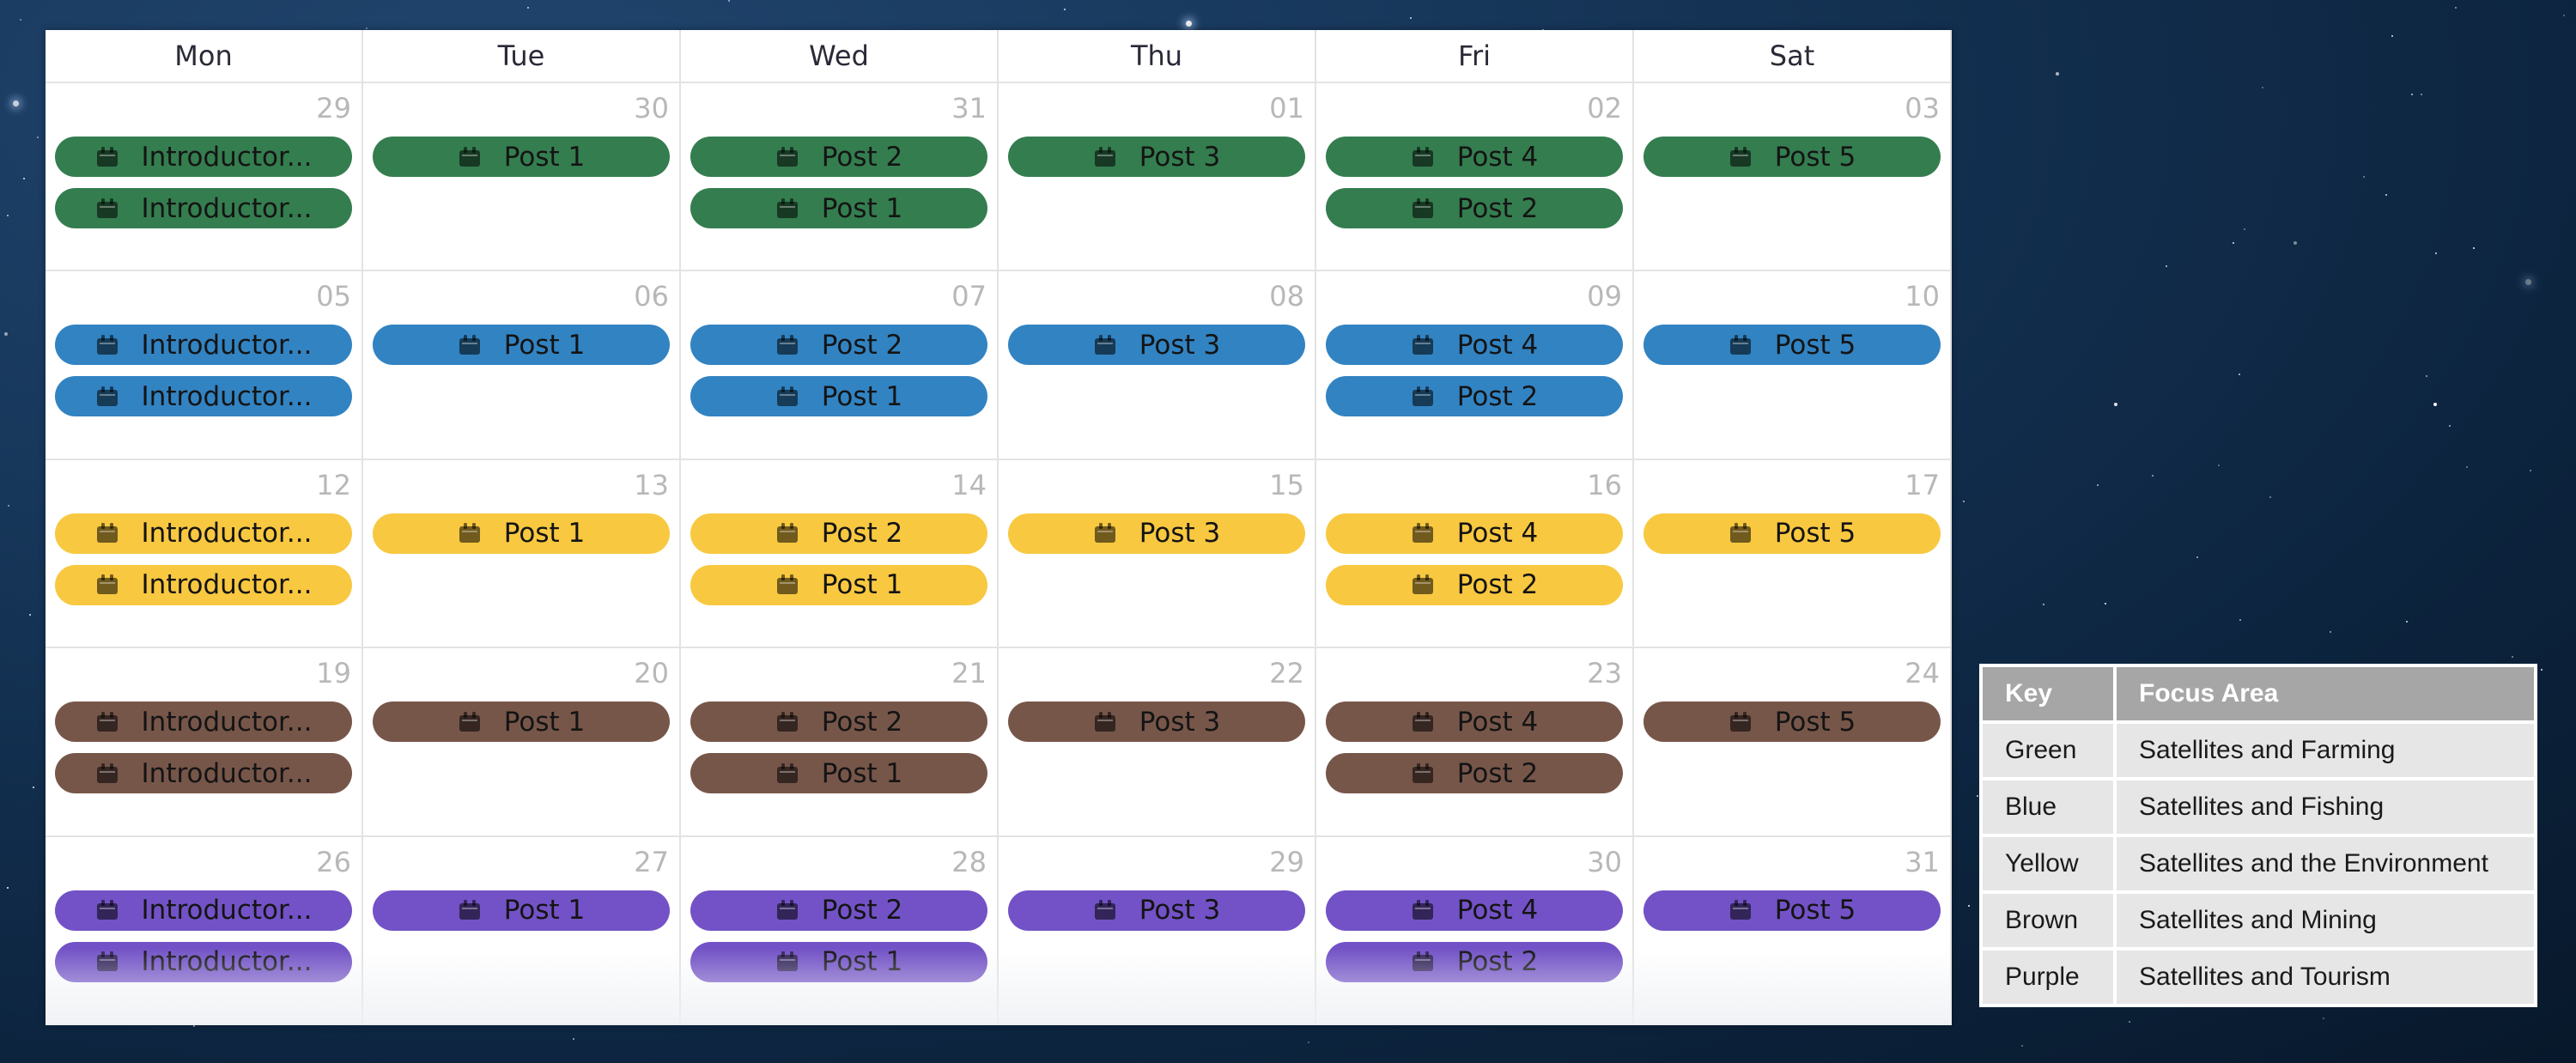 The height and width of the screenshot is (1063, 2576). I want to click on day-cell: 23 Post 4 Post 2, so click(1475, 742).